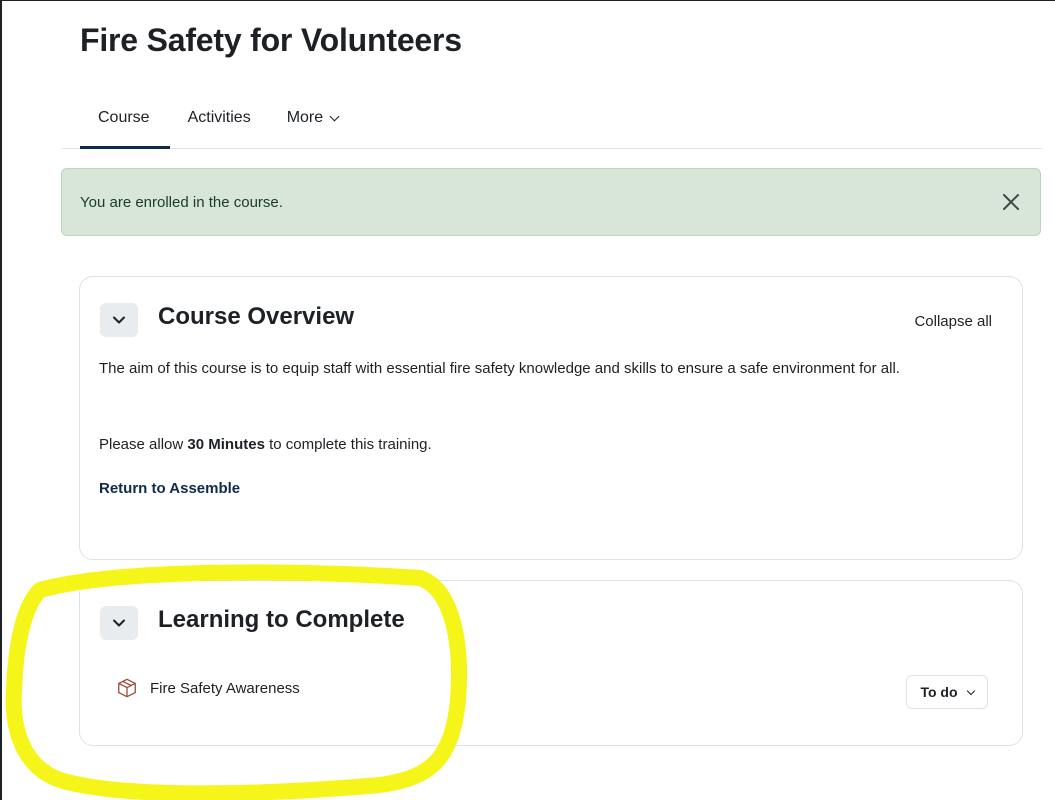 The width and height of the screenshot is (1055, 800). I want to click on close-icon, so click(1011, 202).